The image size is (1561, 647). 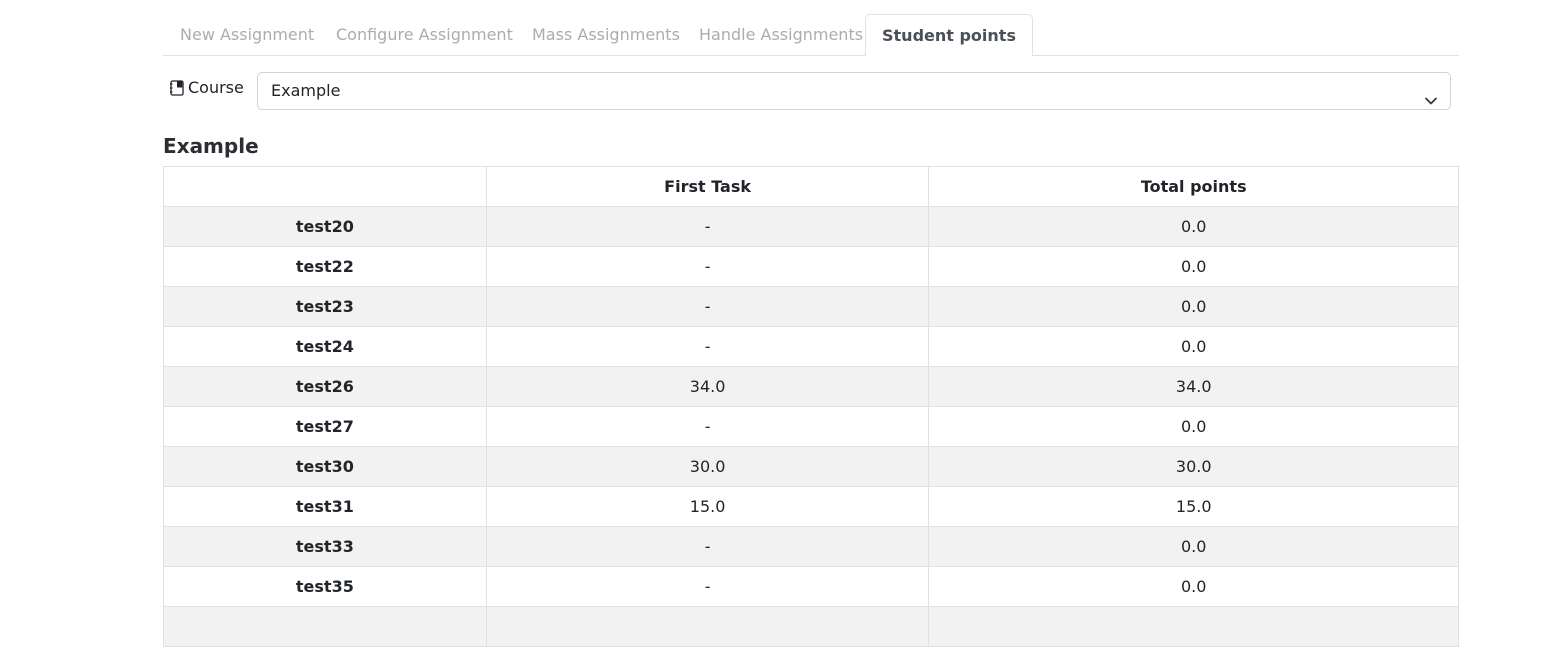 What do you see at coordinates (707, 506) in the screenshot?
I see `first-task-points: 15.0` at bounding box center [707, 506].